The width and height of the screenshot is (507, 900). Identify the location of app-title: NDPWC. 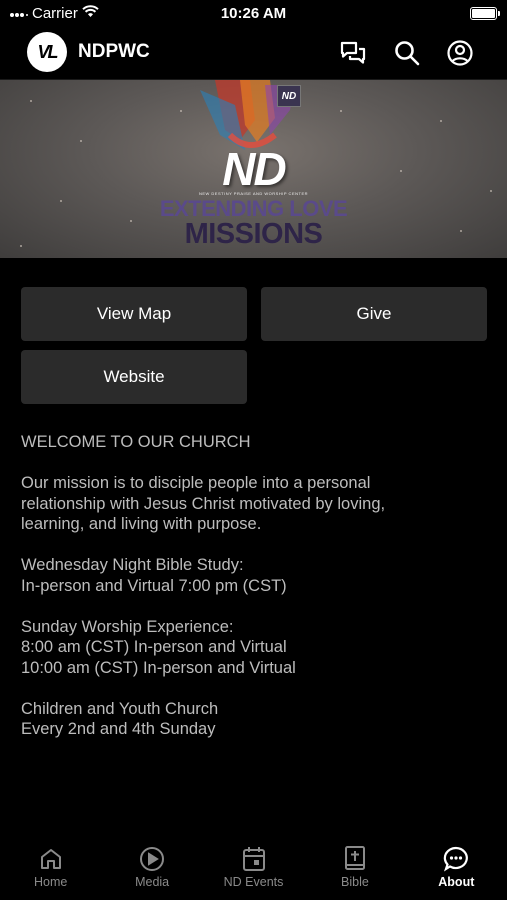
(114, 51).